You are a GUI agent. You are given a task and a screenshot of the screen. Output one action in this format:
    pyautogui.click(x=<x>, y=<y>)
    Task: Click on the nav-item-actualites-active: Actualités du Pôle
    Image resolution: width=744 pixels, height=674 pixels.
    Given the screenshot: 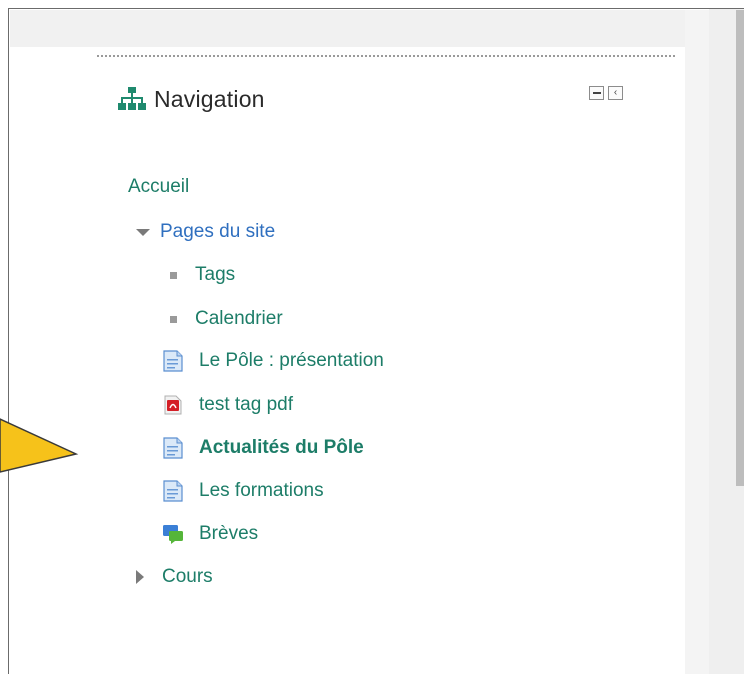 What is the action you would take?
    pyautogui.click(x=263, y=448)
    